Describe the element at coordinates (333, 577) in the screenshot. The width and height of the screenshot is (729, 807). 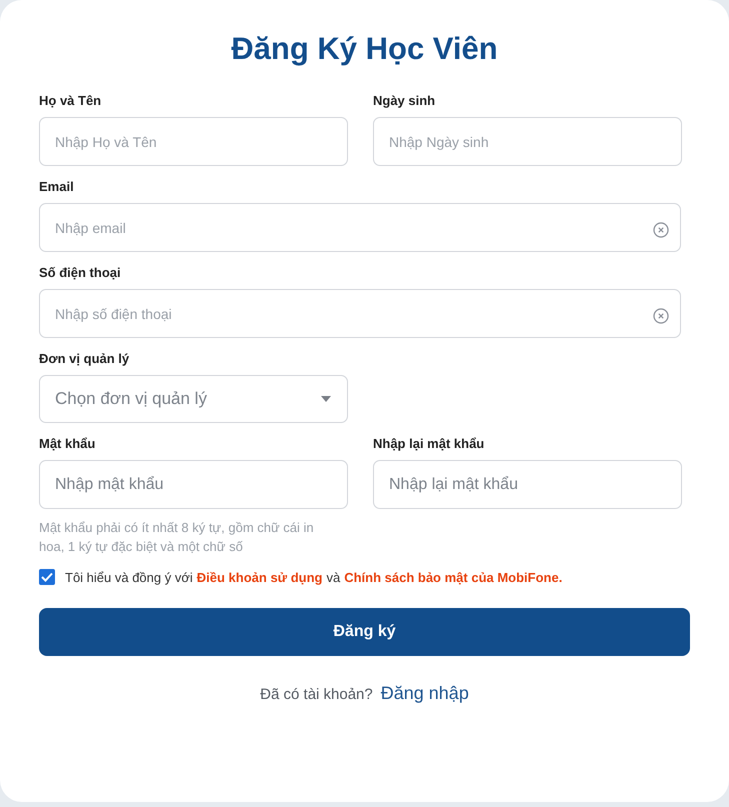
I see `agreement-text: và` at that location.